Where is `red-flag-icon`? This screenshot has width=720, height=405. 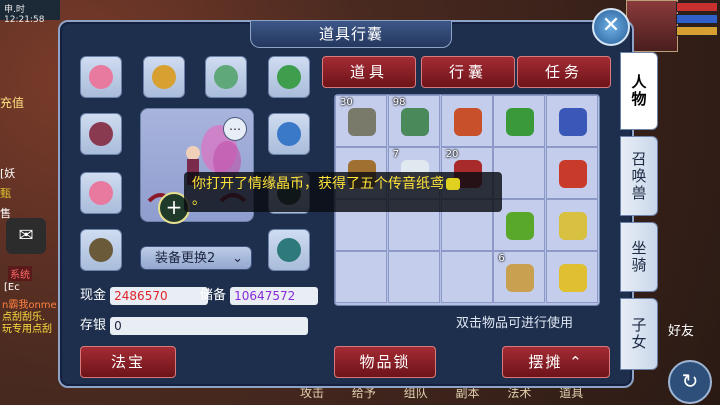 red-flag-icon is located at coordinates (573, 174).